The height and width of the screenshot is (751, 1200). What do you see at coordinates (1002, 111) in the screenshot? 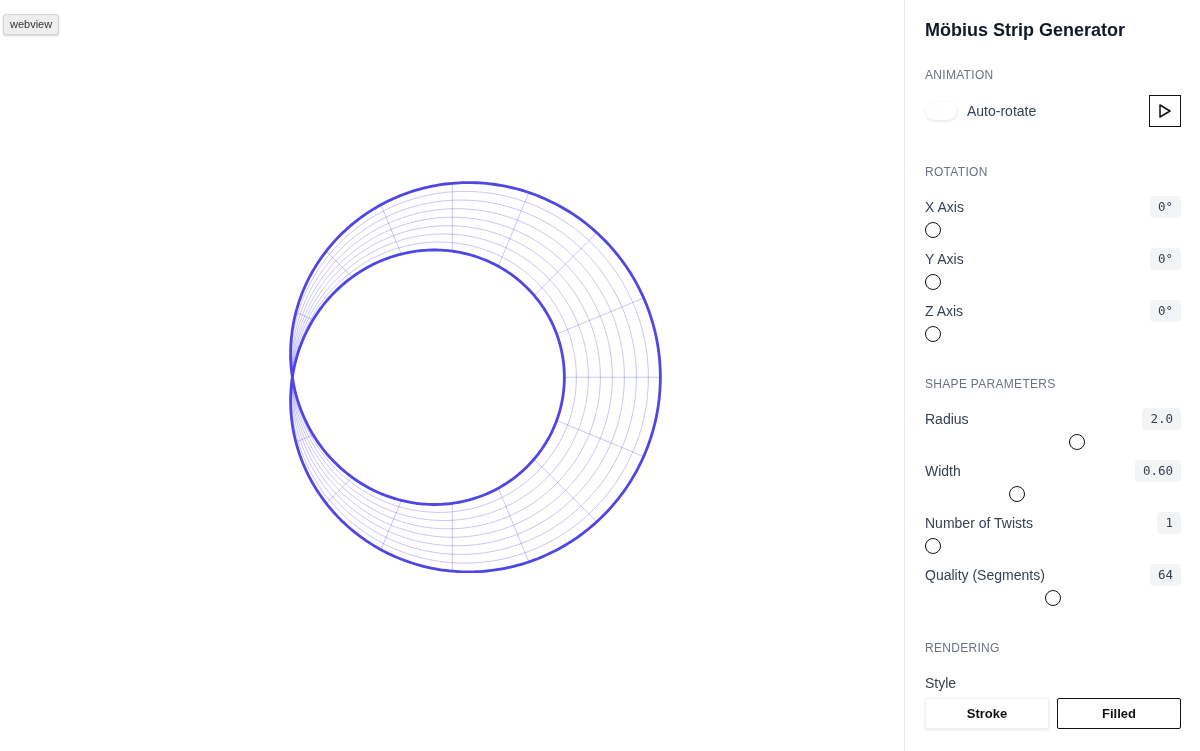
I see `toggle-label: Auto-rotate` at bounding box center [1002, 111].